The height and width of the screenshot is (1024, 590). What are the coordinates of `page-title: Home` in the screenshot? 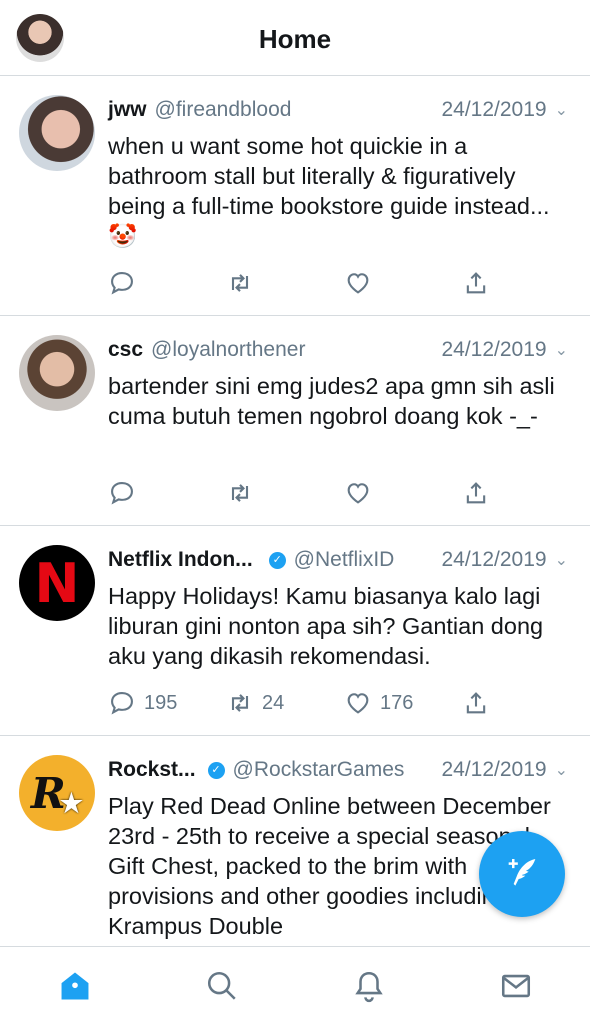 It's located at (295, 39).